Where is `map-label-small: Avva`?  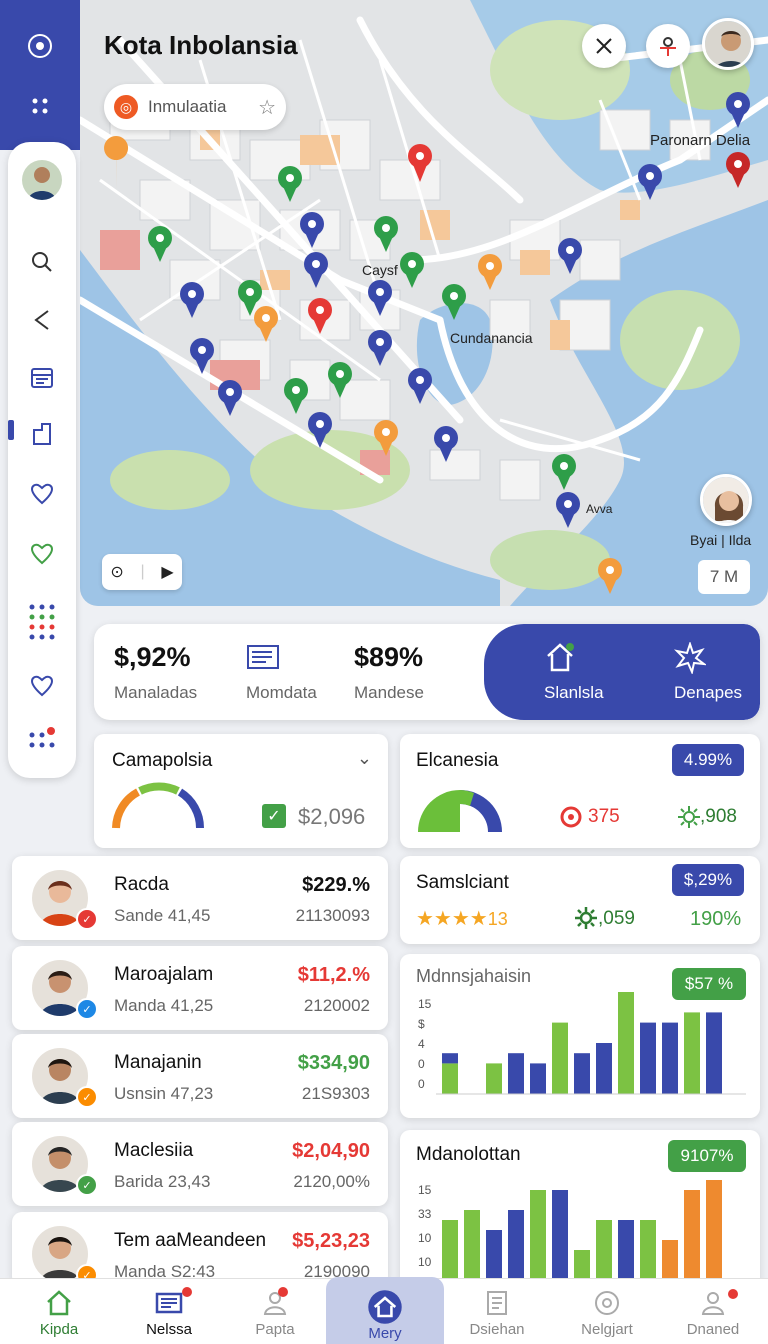
map-label-small: Avva is located at coordinates (599, 509).